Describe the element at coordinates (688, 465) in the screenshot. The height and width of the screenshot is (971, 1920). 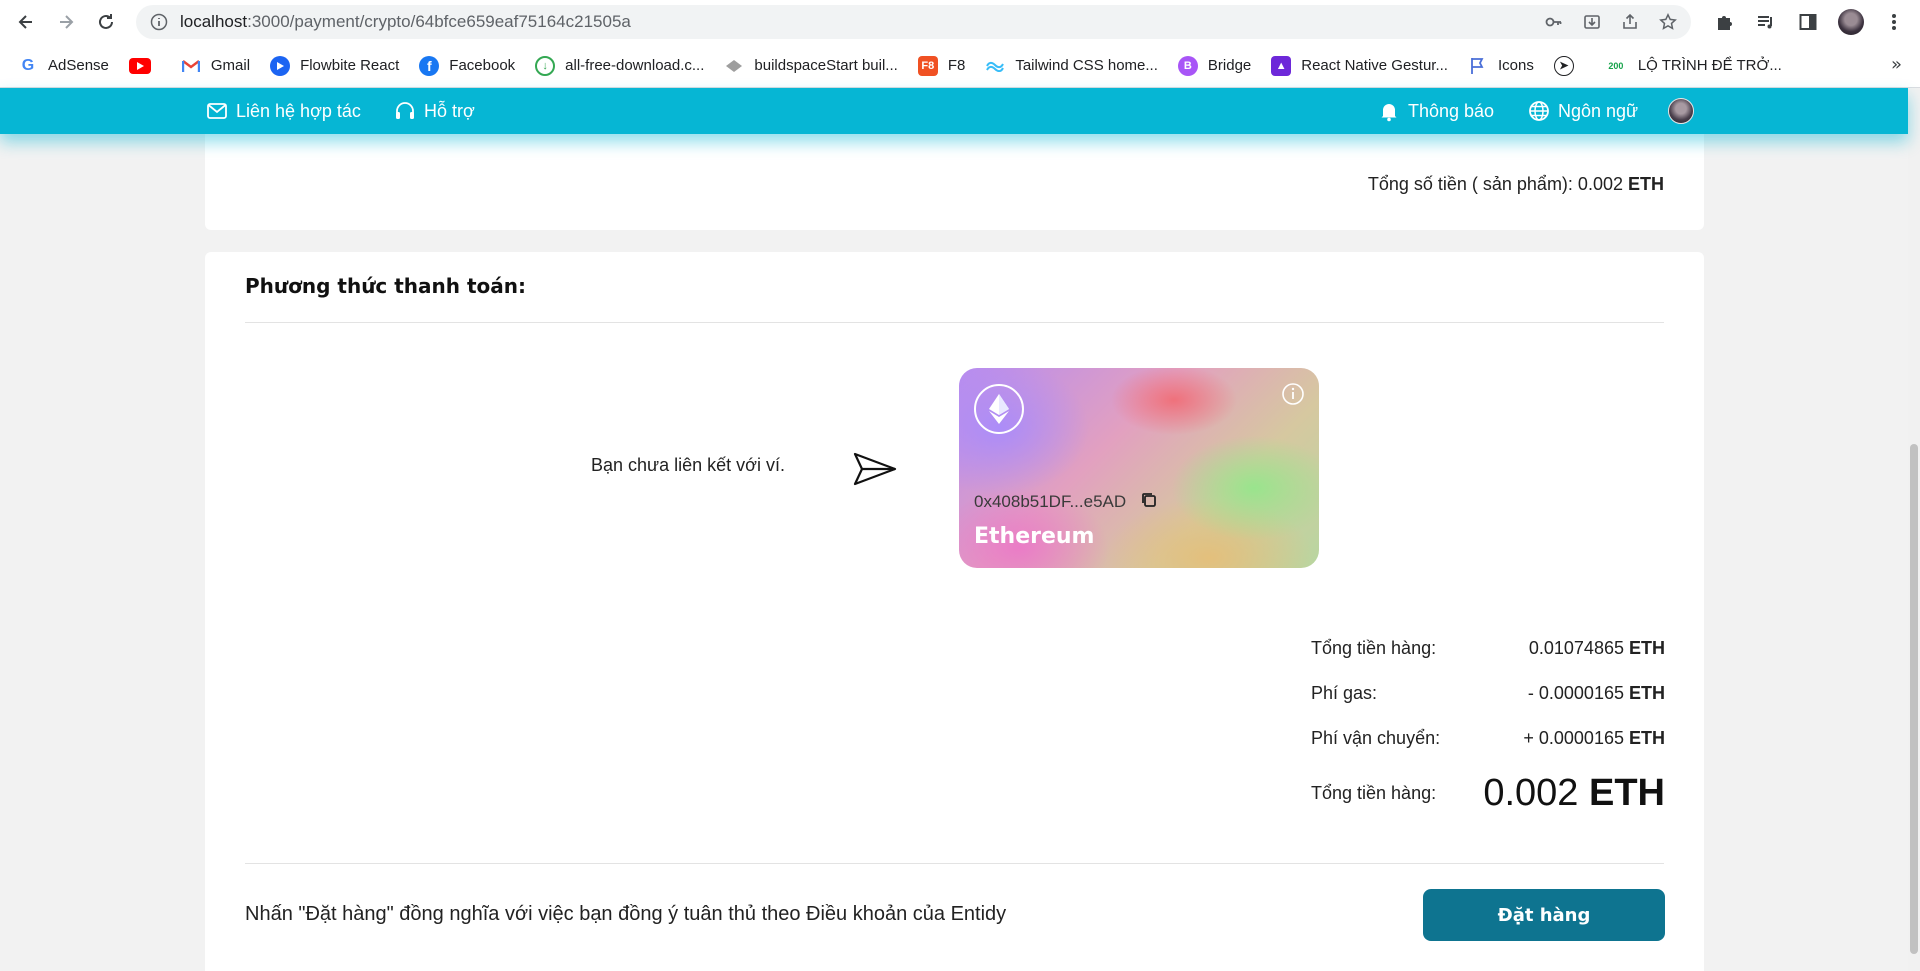
I see `wallet-not-linked-message: Bạn chưa liên kết với ví.` at that location.